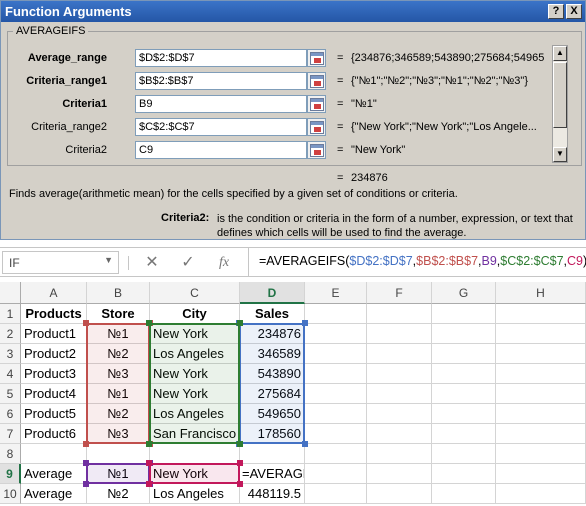 The height and width of the screenshot is (506, 586). Describe the element at coordinates (10, 474) in the screenshot. I see `row-header-9: 9` at that location.